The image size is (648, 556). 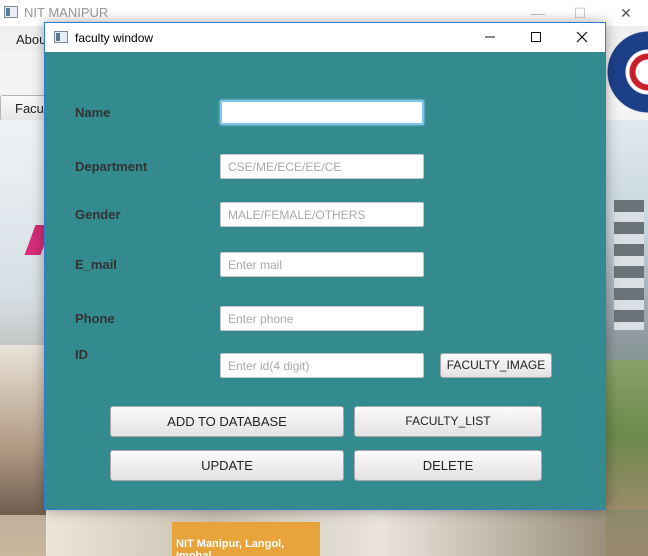 I want to click on campus-grounds-image, so click(x=627, y=435).